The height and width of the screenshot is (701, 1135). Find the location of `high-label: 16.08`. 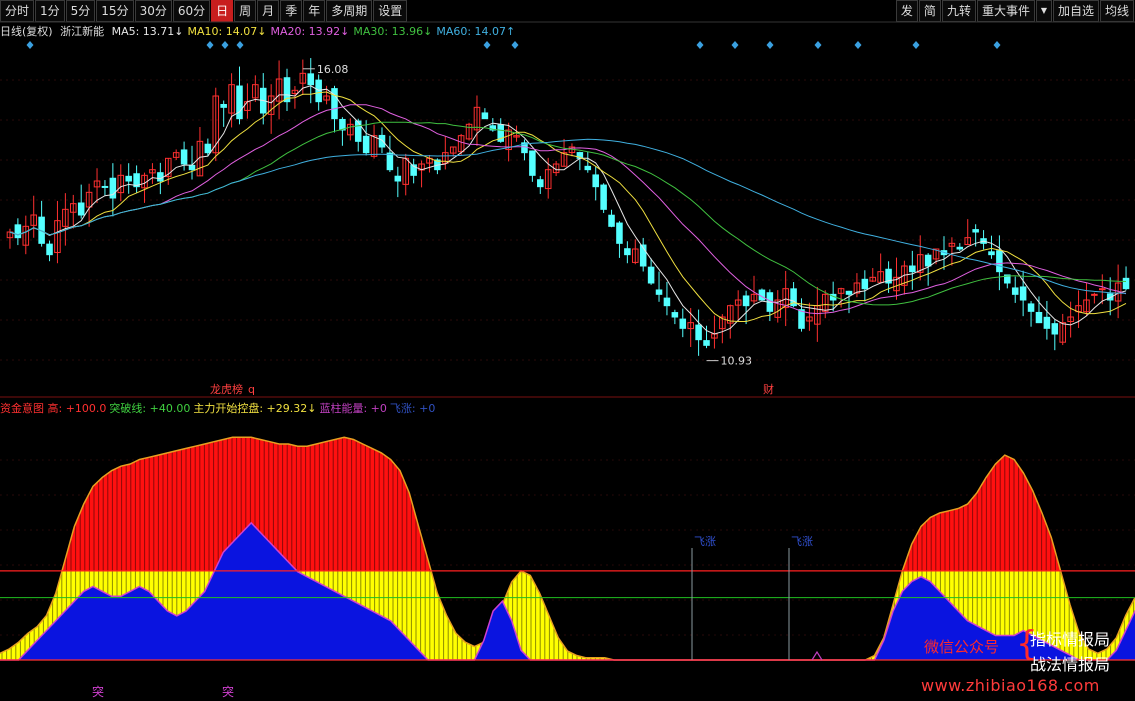

high-label: 16.08 is located at coordinates (333, 69).